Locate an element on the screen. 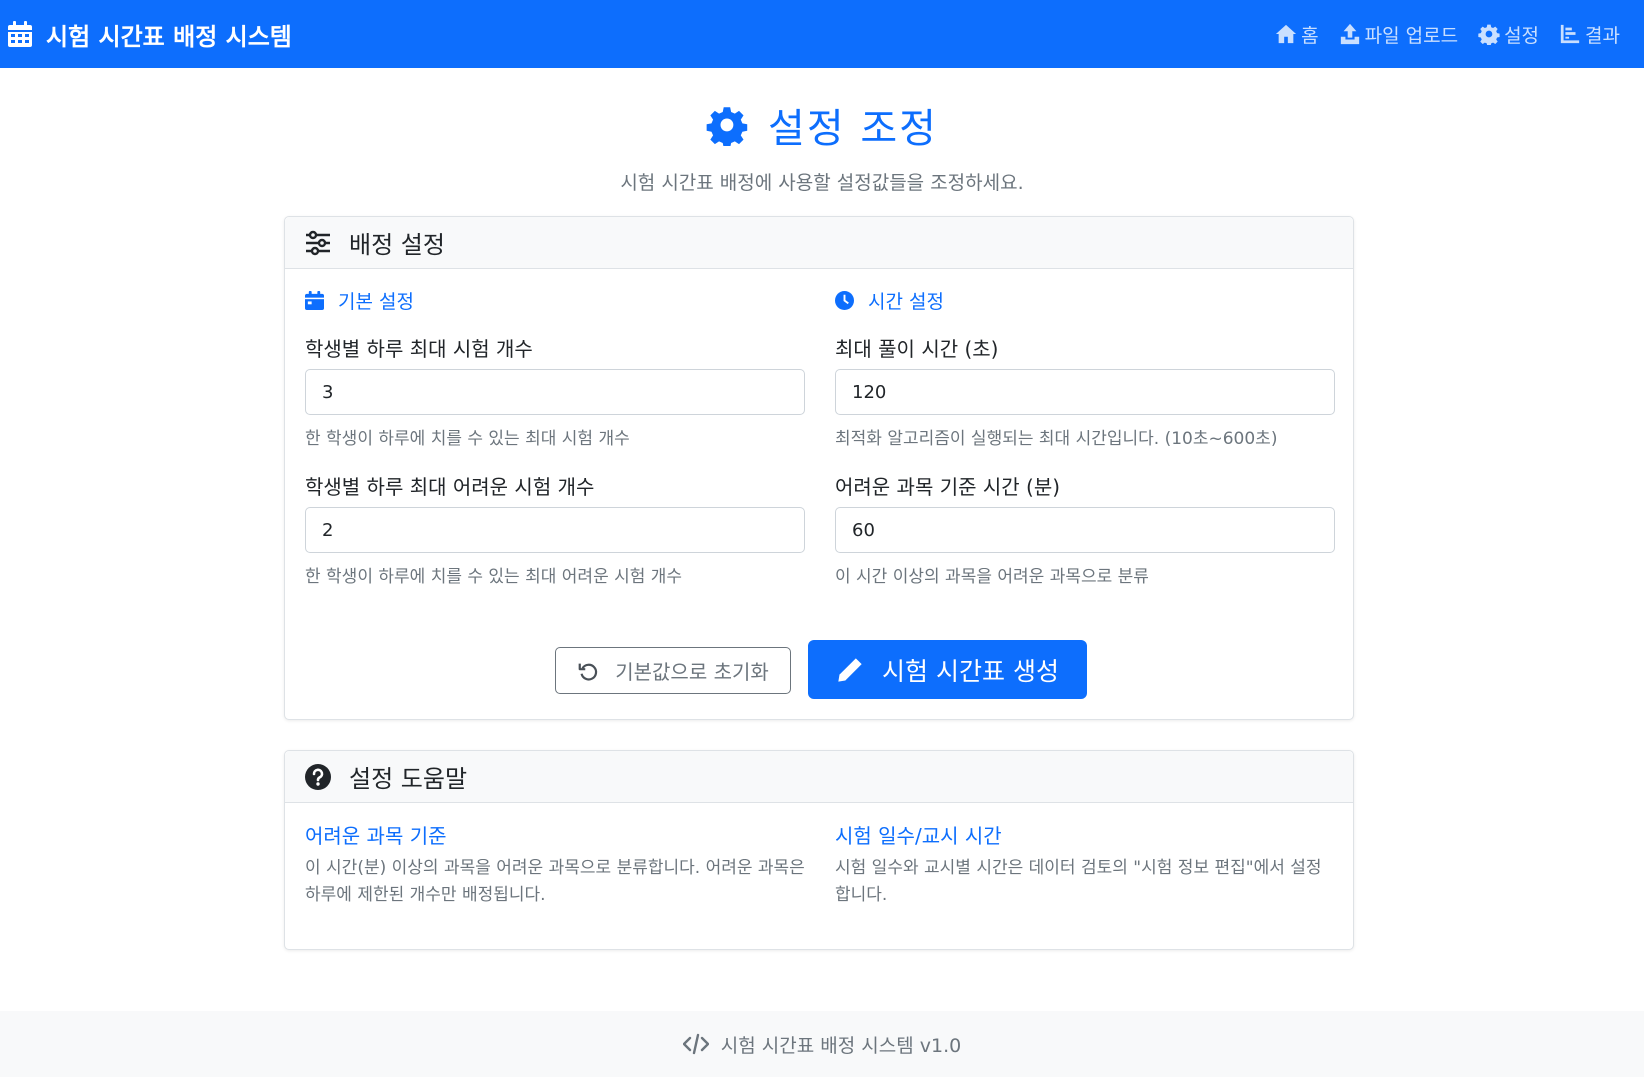 The width and height of the screenshot is (1644, 1077). hard-threshold-label: 어려운 과목 기준 시간 (분) is located at coordinates (948, 487).